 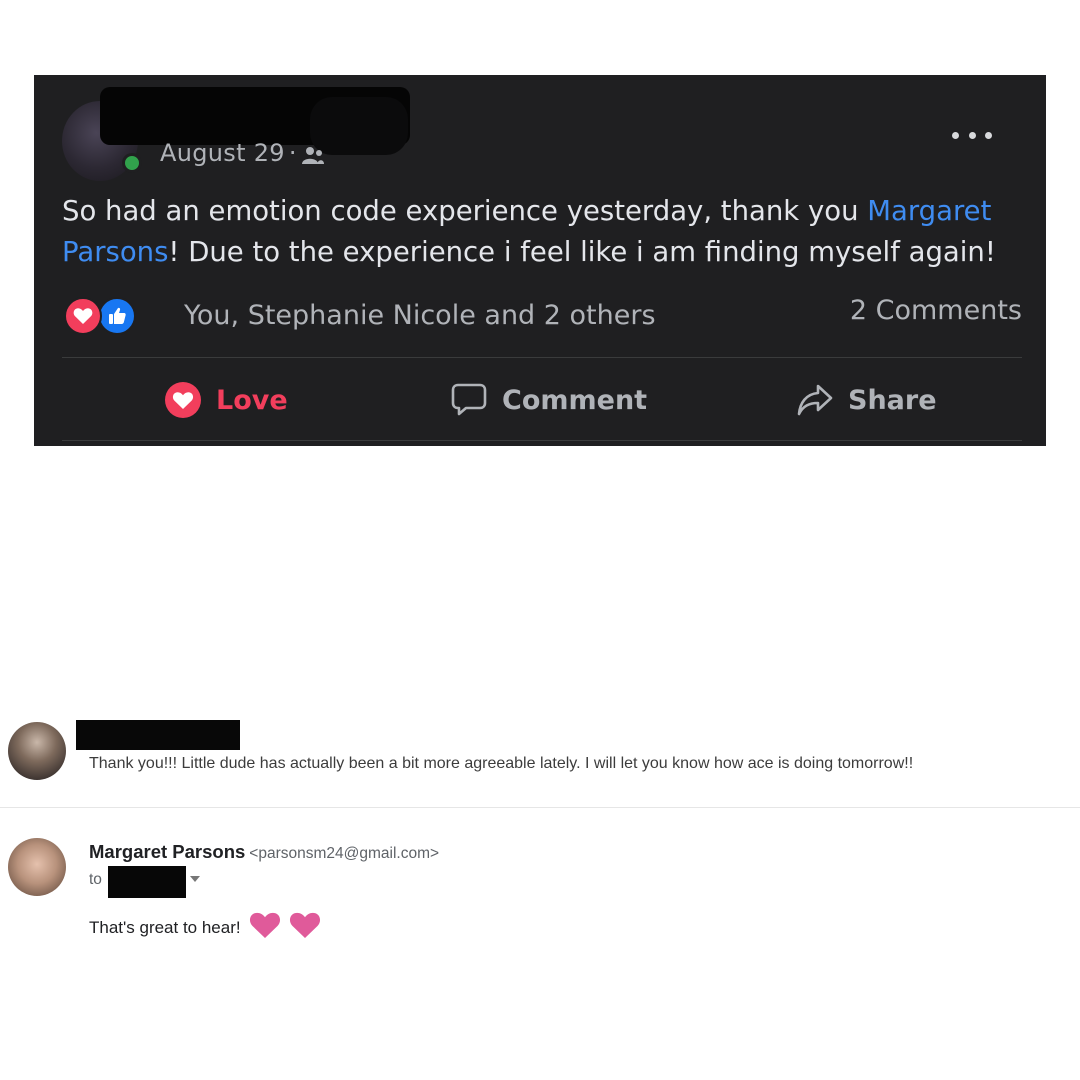 What do you see at coordinates (132, 163) in the screenshot?
I see `online-status-dot` at bounding box center [132, 163].